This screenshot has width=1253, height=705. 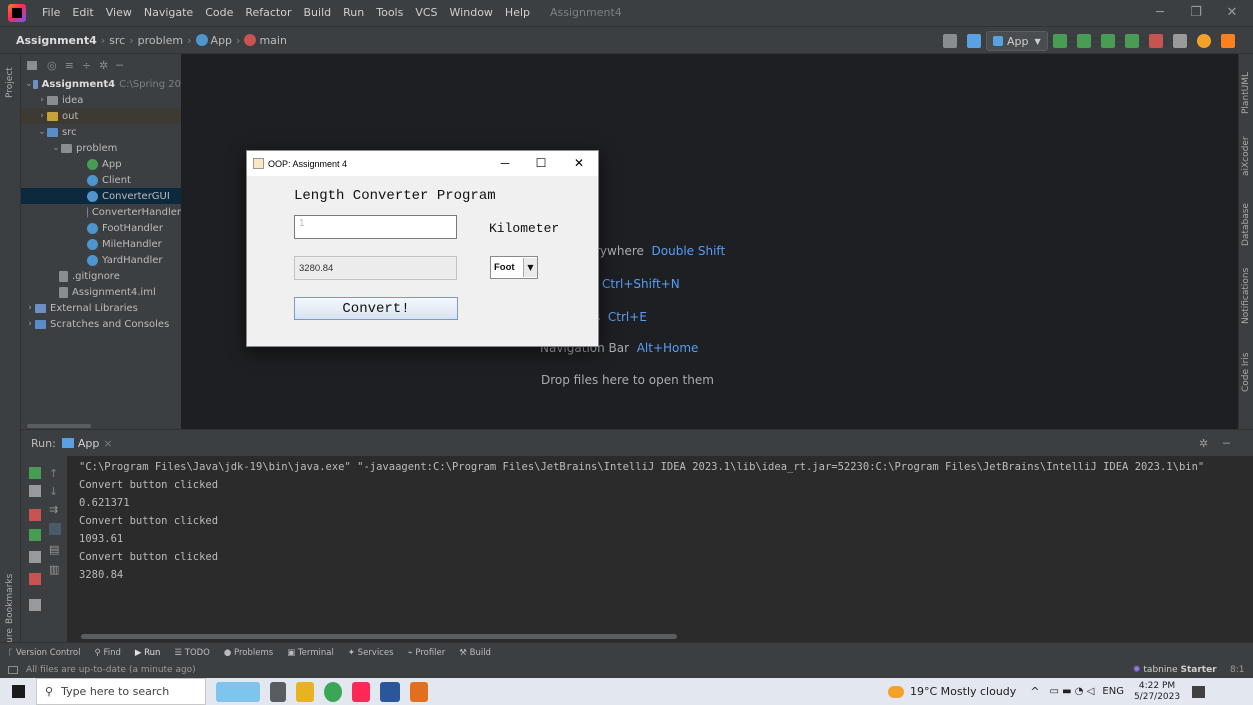 What do you see at coordinates (950, 41) in the screenshot?
I see `user-icon` at bounding box center [950, 41].